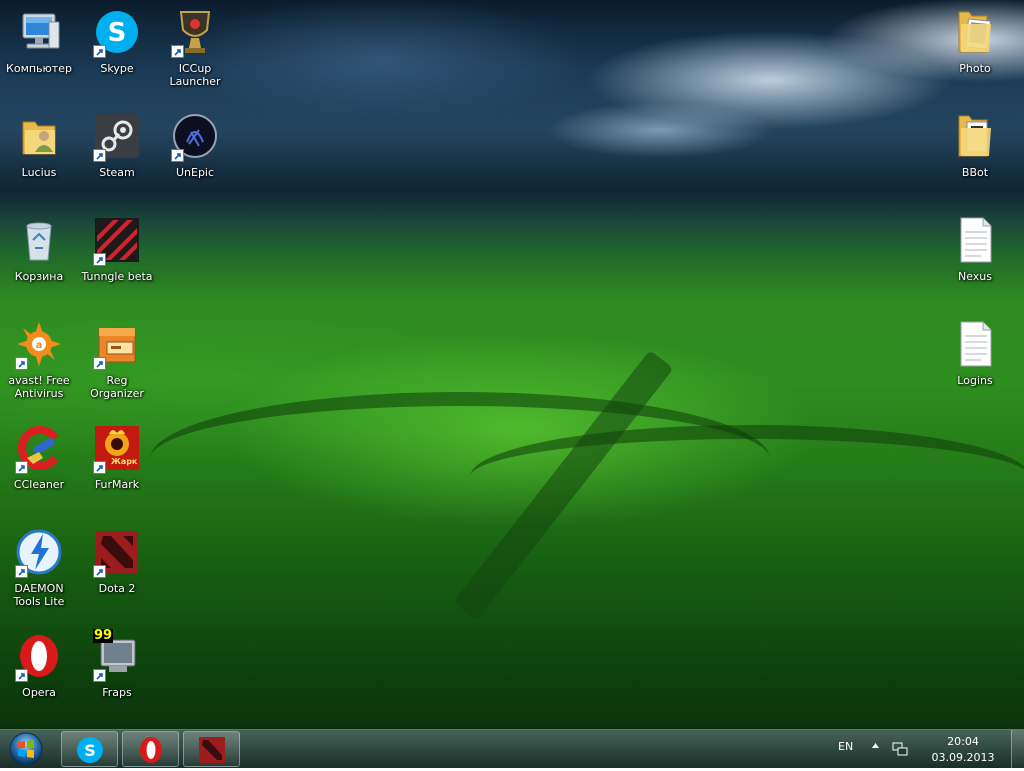 Image resolution: width=1024 pixels, height=771 pixels. What do you see at coordinates (117, 68) in the screenshot?
I see `skype-label: Skype` at bounding box center [117, 68].